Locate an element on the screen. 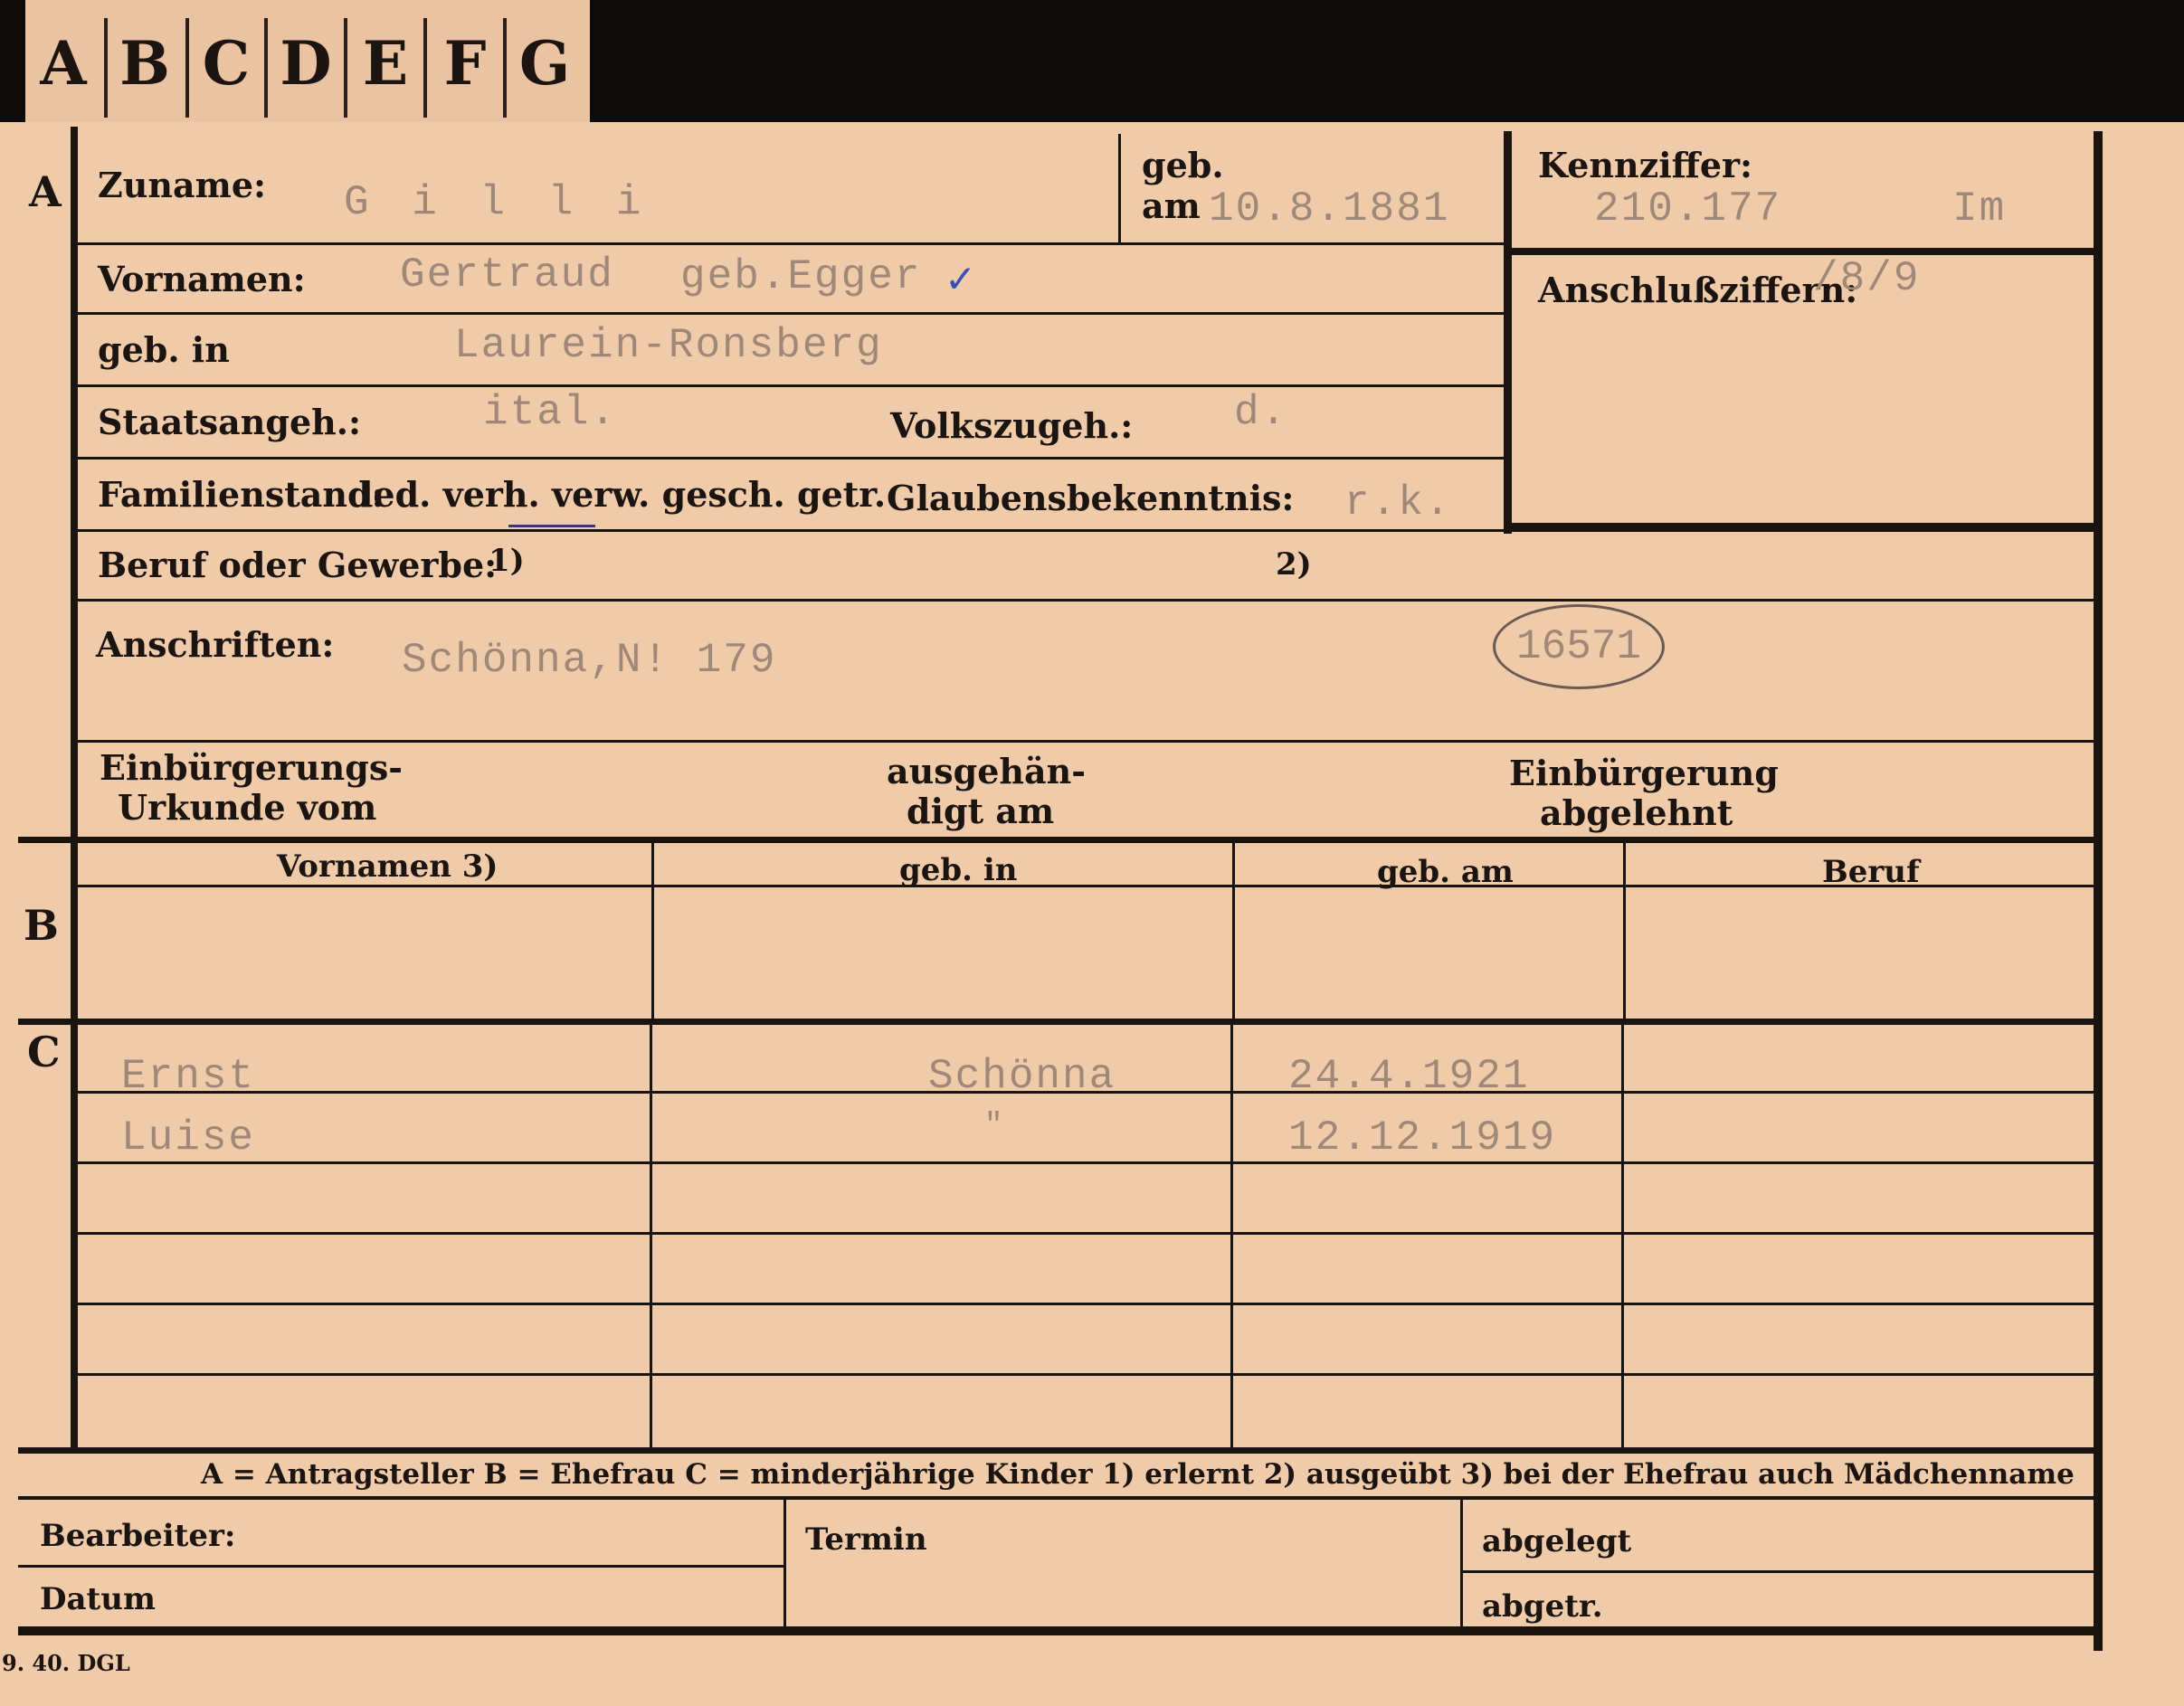 The width and height of the screenshot is (2184, 1706). einb-urkunde-label-1: Einbürgerungs- is located at coordinates (252, 767).